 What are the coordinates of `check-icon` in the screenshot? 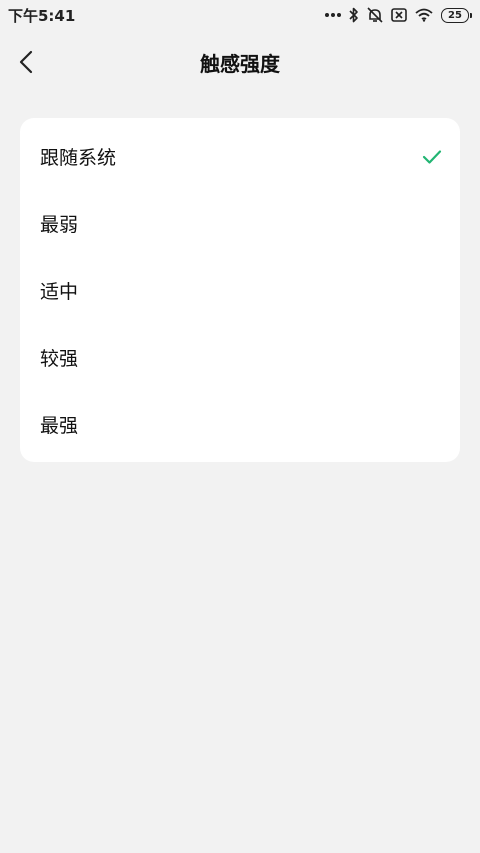 It's located at (432, 156).